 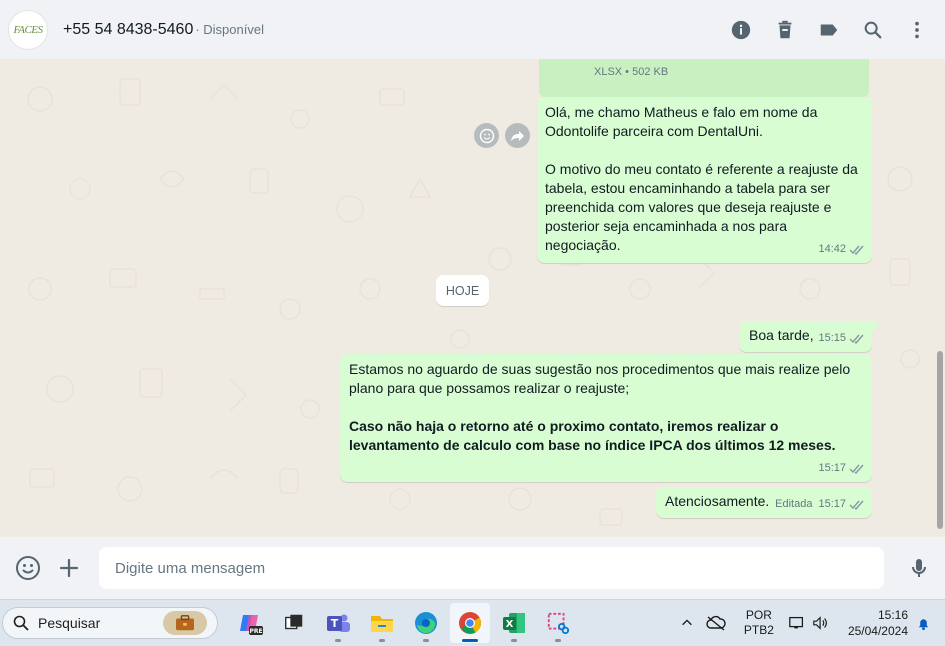 What do you see at coordinates (294, 623) in the screenshot?
I see `task-view-icon` at bounding box center [294, 623].